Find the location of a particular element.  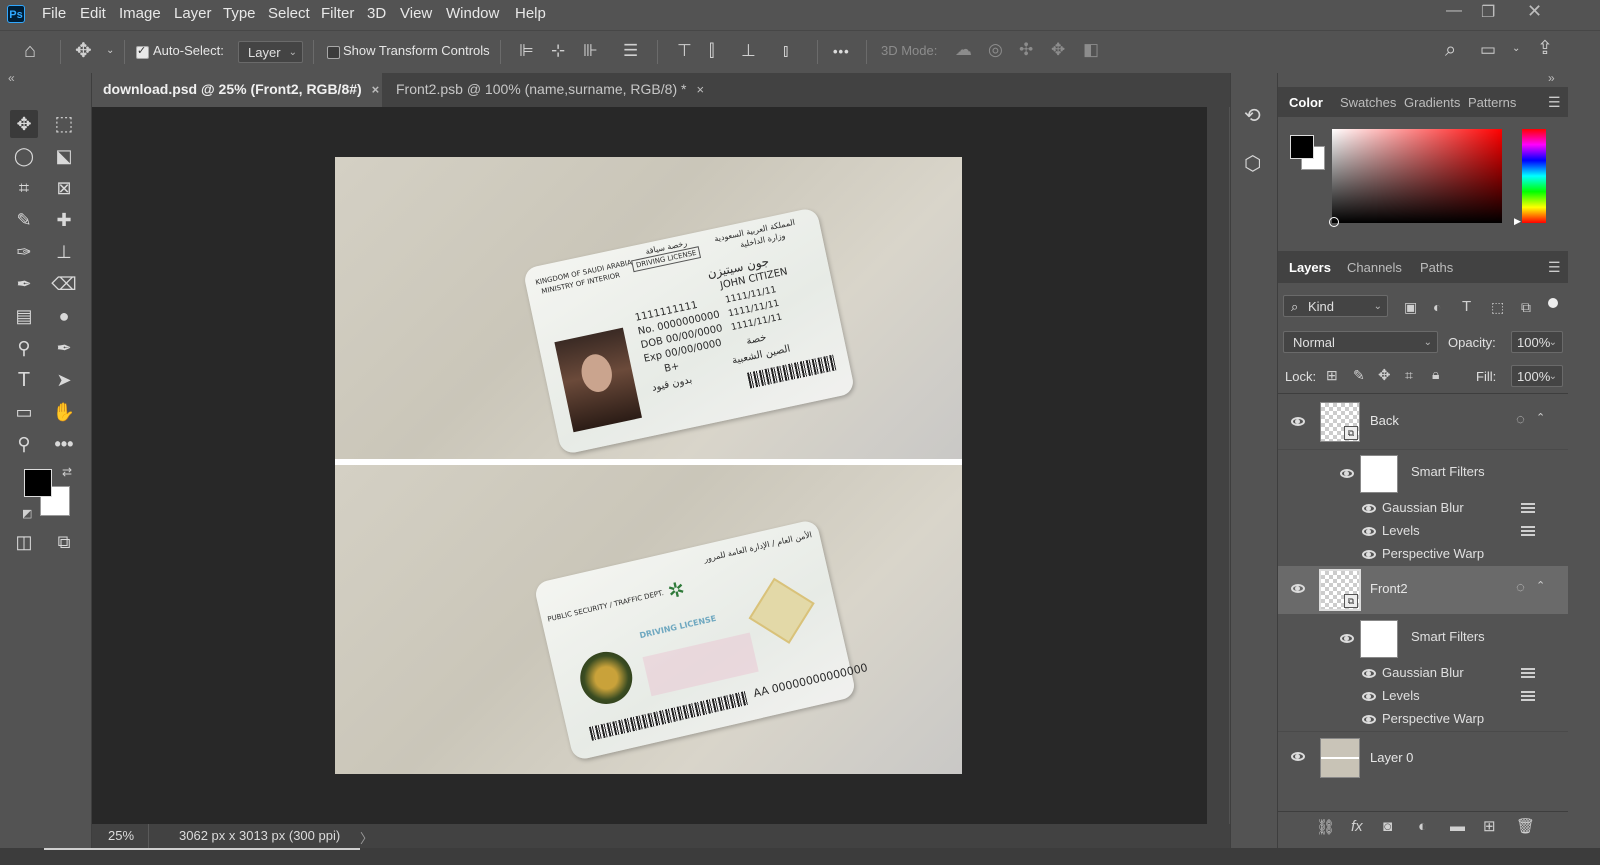

share-icon: ⇪ is located at coordinates (1545, 48).